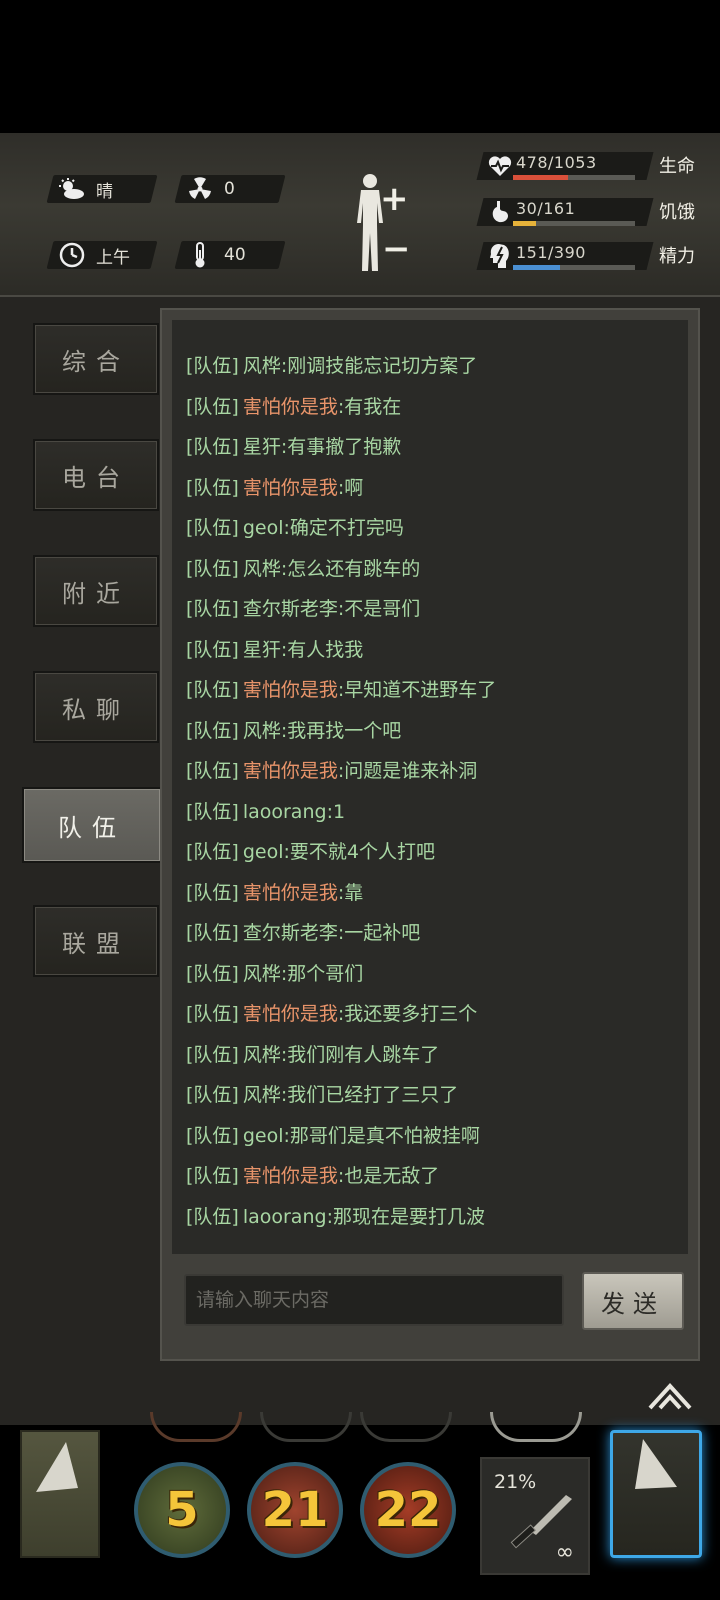 The image size is (720, 1600). What do you see at coordinates (113, 257) in the screenshot?
I see `time-of-day-text: 上午` at bounding box center [113, 257].